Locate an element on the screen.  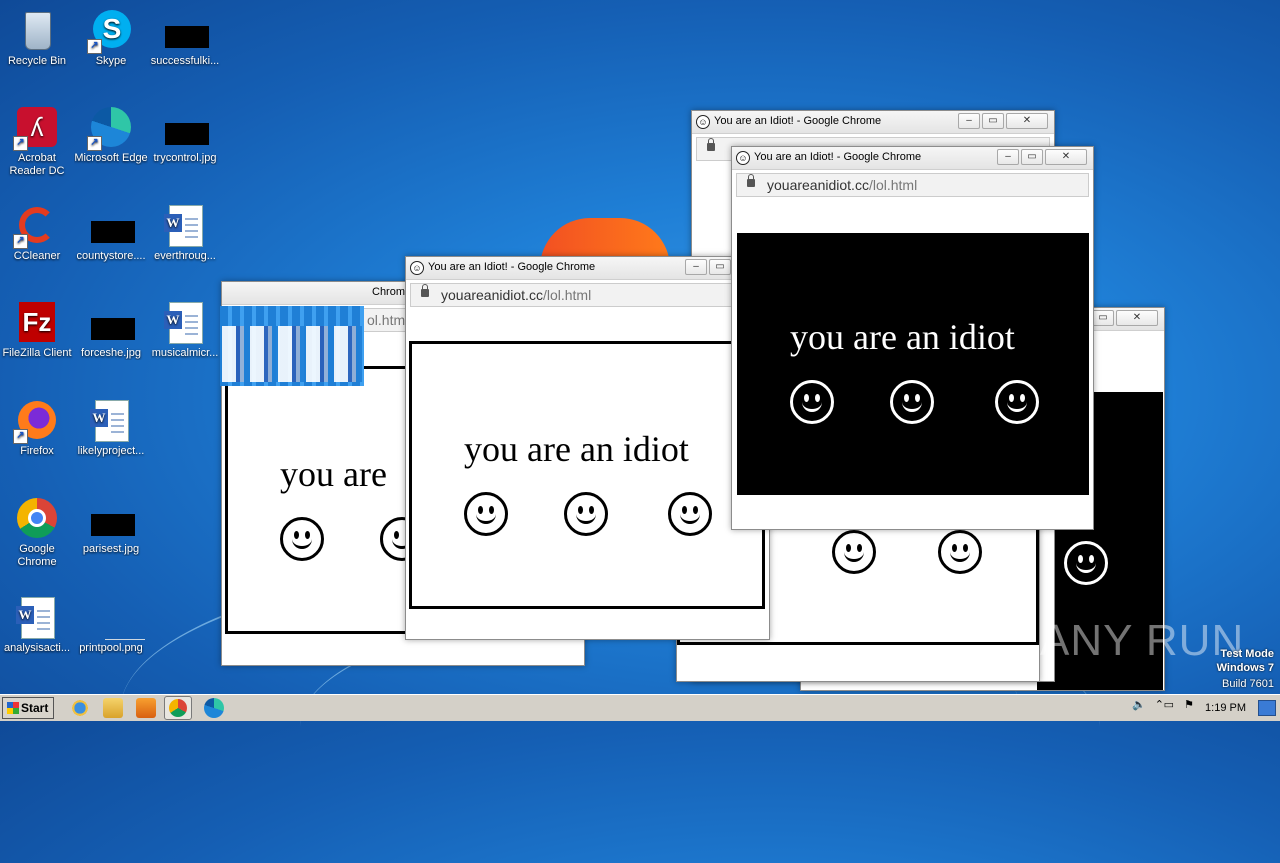
desktop-icon-label: FileZilla Client is located at coordinates (37, 353).